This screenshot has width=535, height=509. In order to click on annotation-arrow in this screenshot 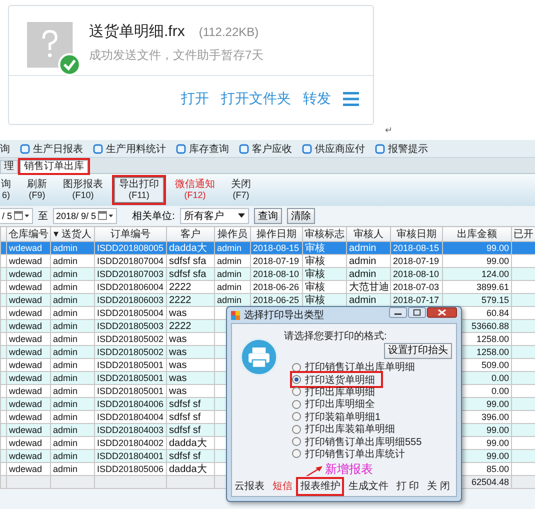, I will do `click(314, 471)`.